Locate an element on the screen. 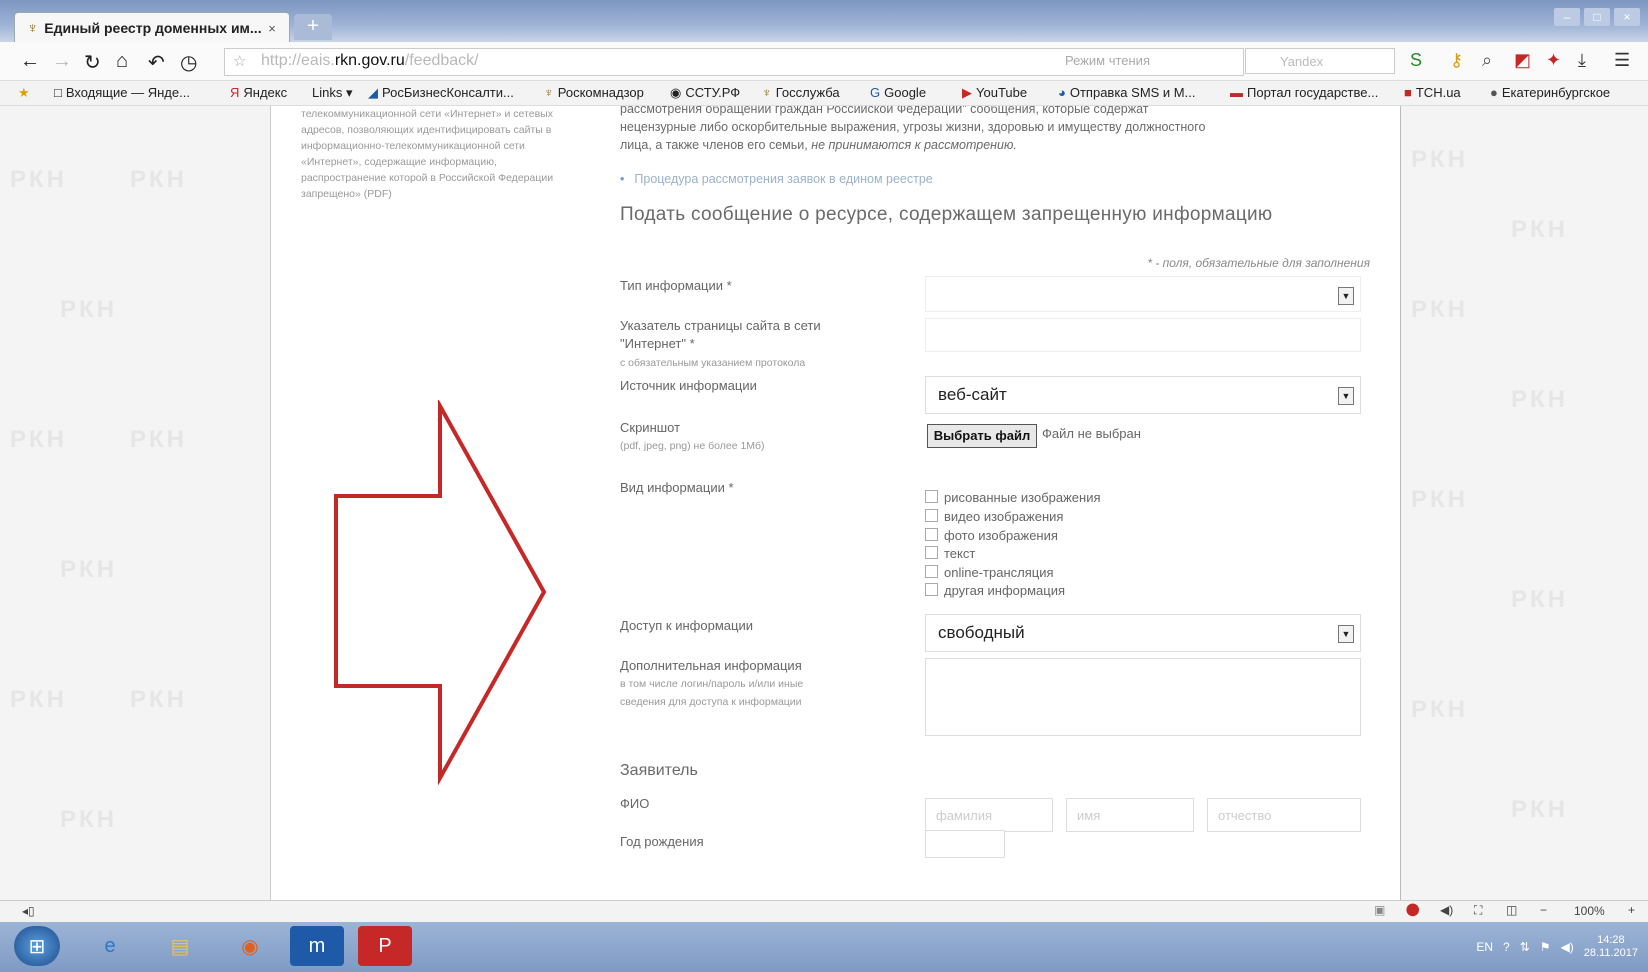  start-button: ⊞ is located at coordinates (37, 946).